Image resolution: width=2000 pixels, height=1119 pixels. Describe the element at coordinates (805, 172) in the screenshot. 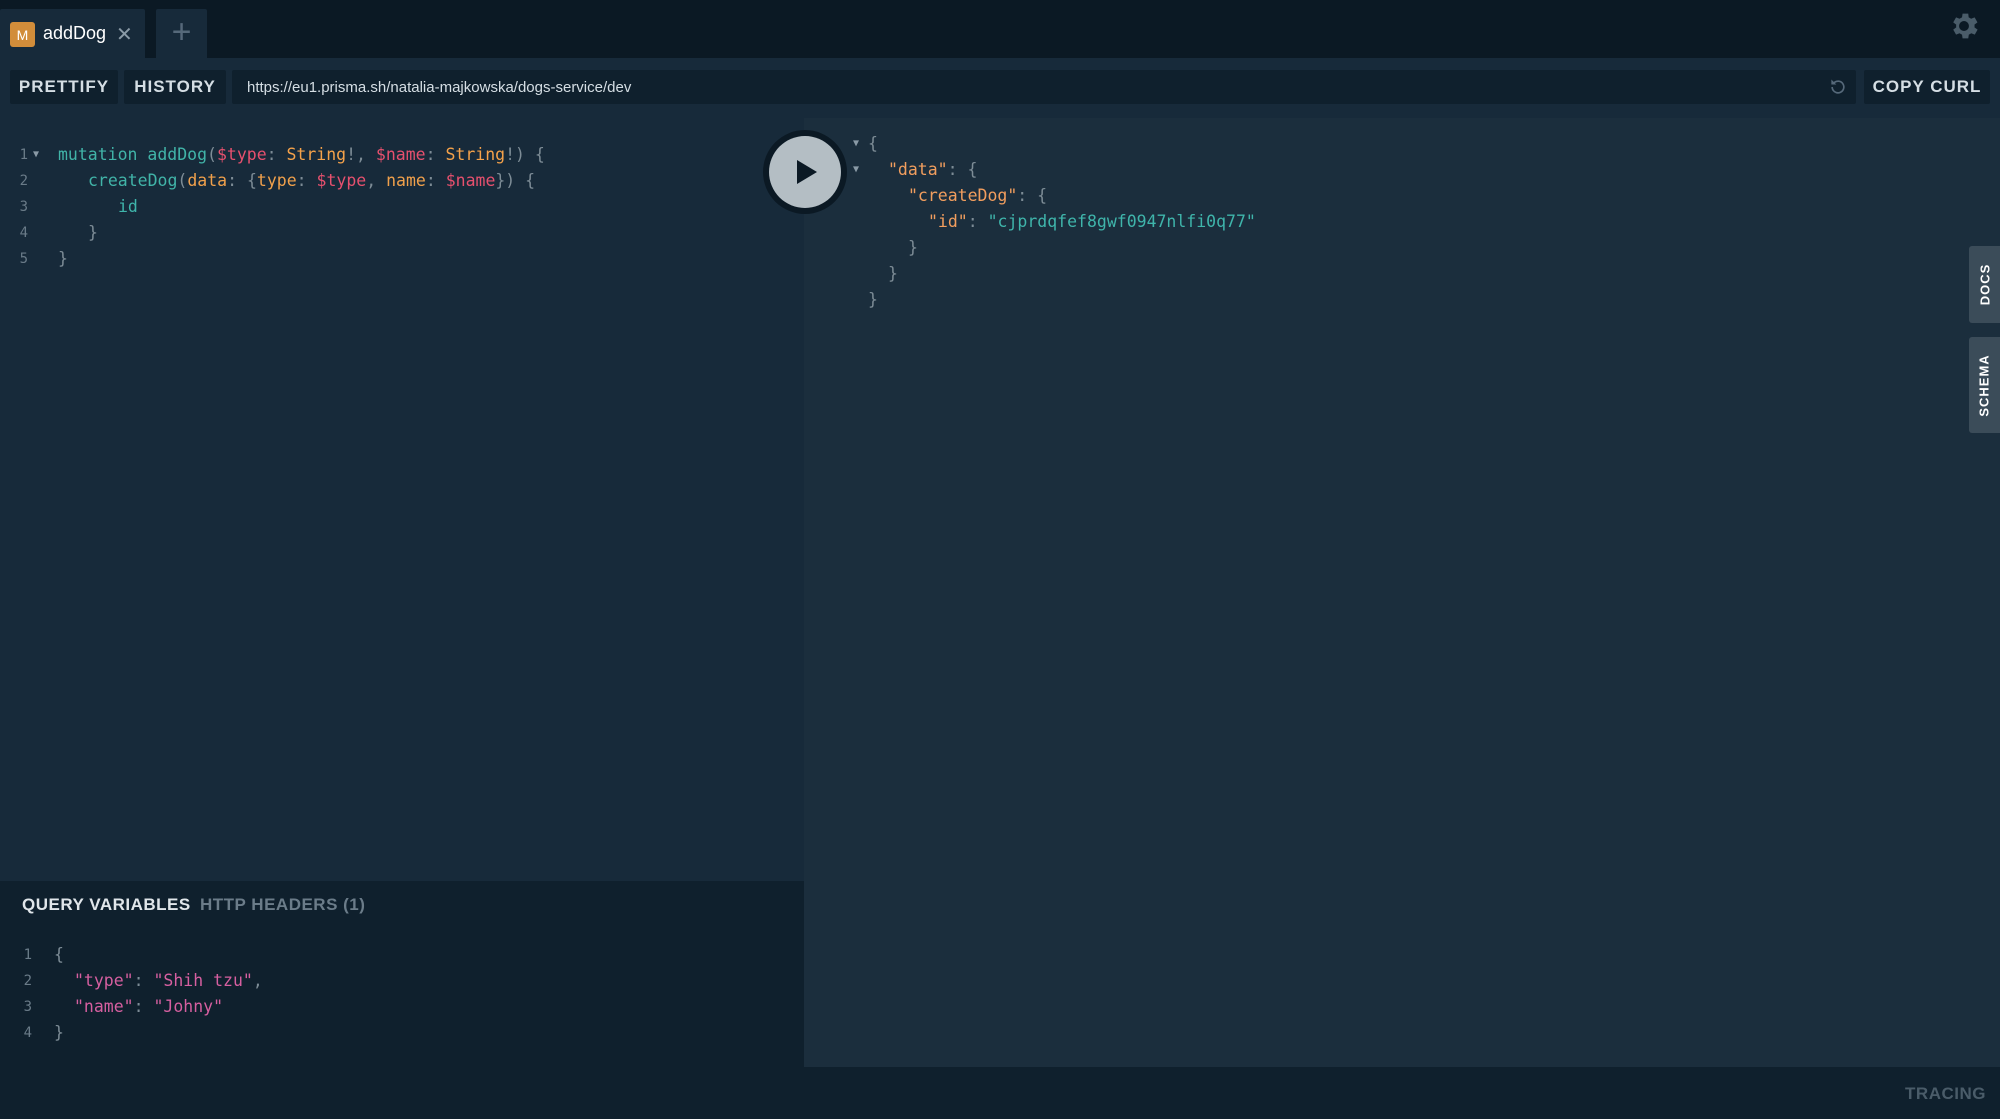

I see `execute-query-button` at that location.